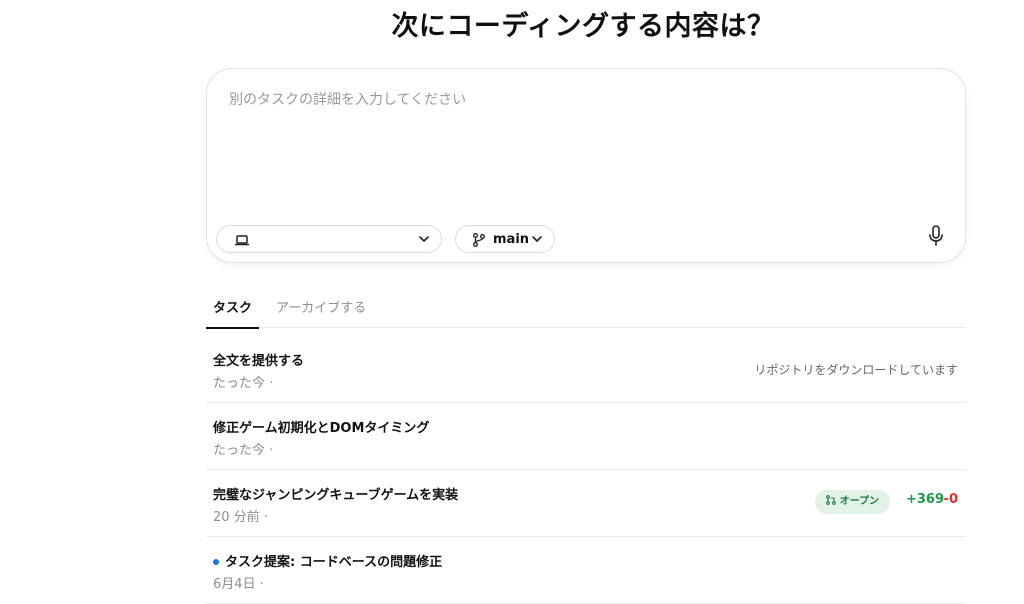  Describe the element at coordinates (259, 361) in the screenshot. I see `task-title: 全文を提供する` at that location.